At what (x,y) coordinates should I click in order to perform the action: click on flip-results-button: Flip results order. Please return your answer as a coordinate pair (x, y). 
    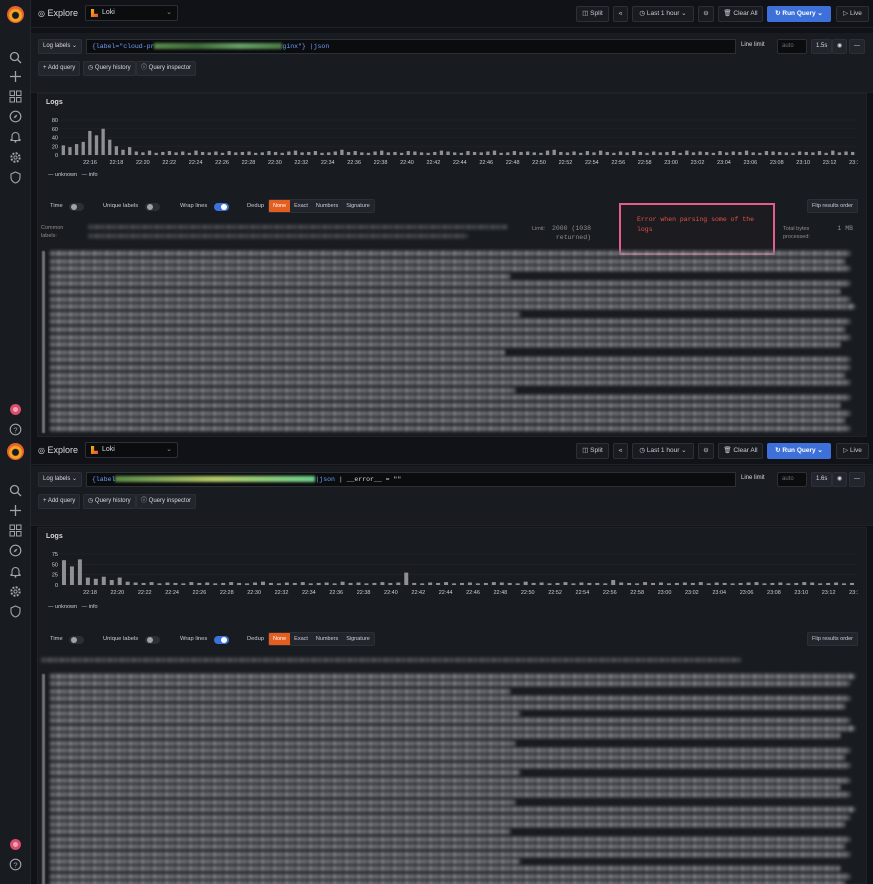
    Looking at the image, I should click on (832, 639).